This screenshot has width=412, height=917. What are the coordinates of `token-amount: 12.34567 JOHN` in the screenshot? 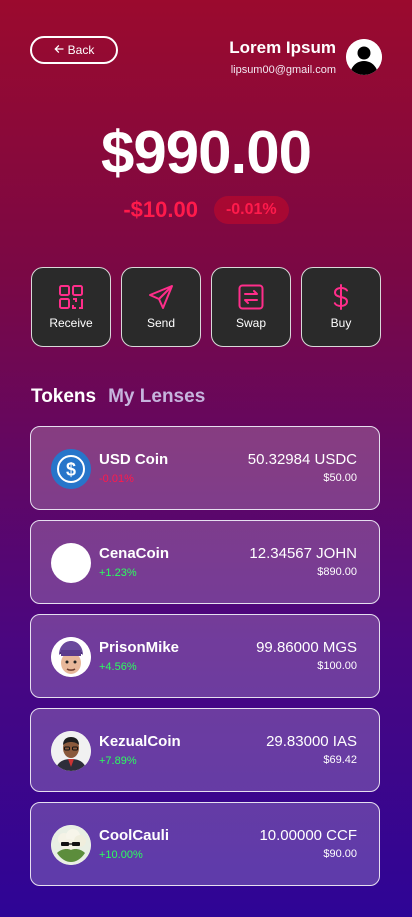 It's located at (303, 553).